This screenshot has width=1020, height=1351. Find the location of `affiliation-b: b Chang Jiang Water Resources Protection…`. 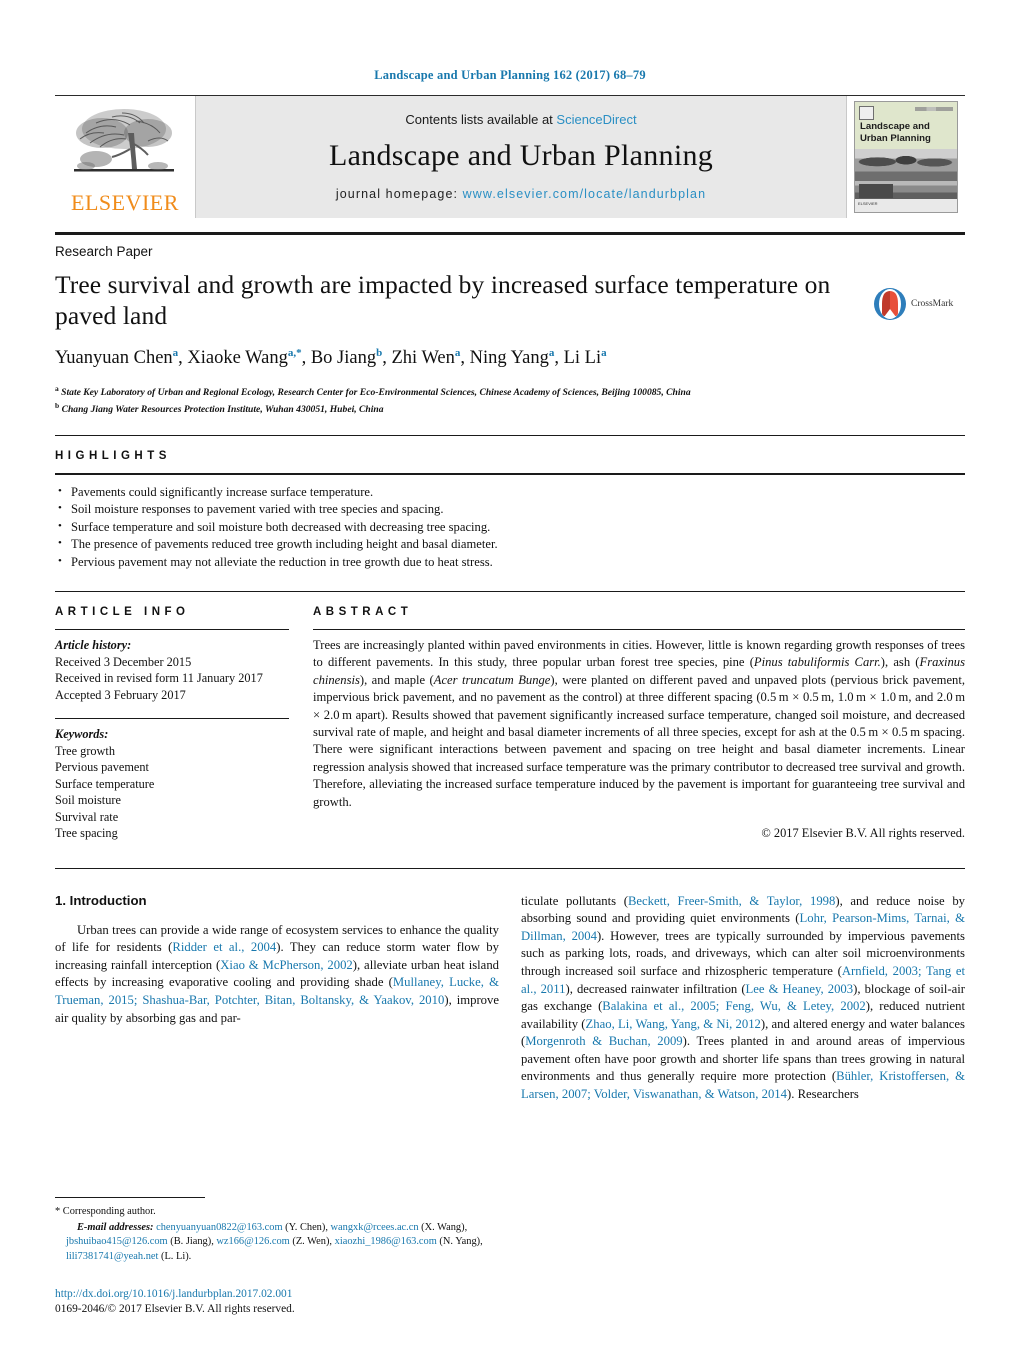

affiliation-b: b Chang Jiang Water Resources Protection… is located at coordinates (219, 408).